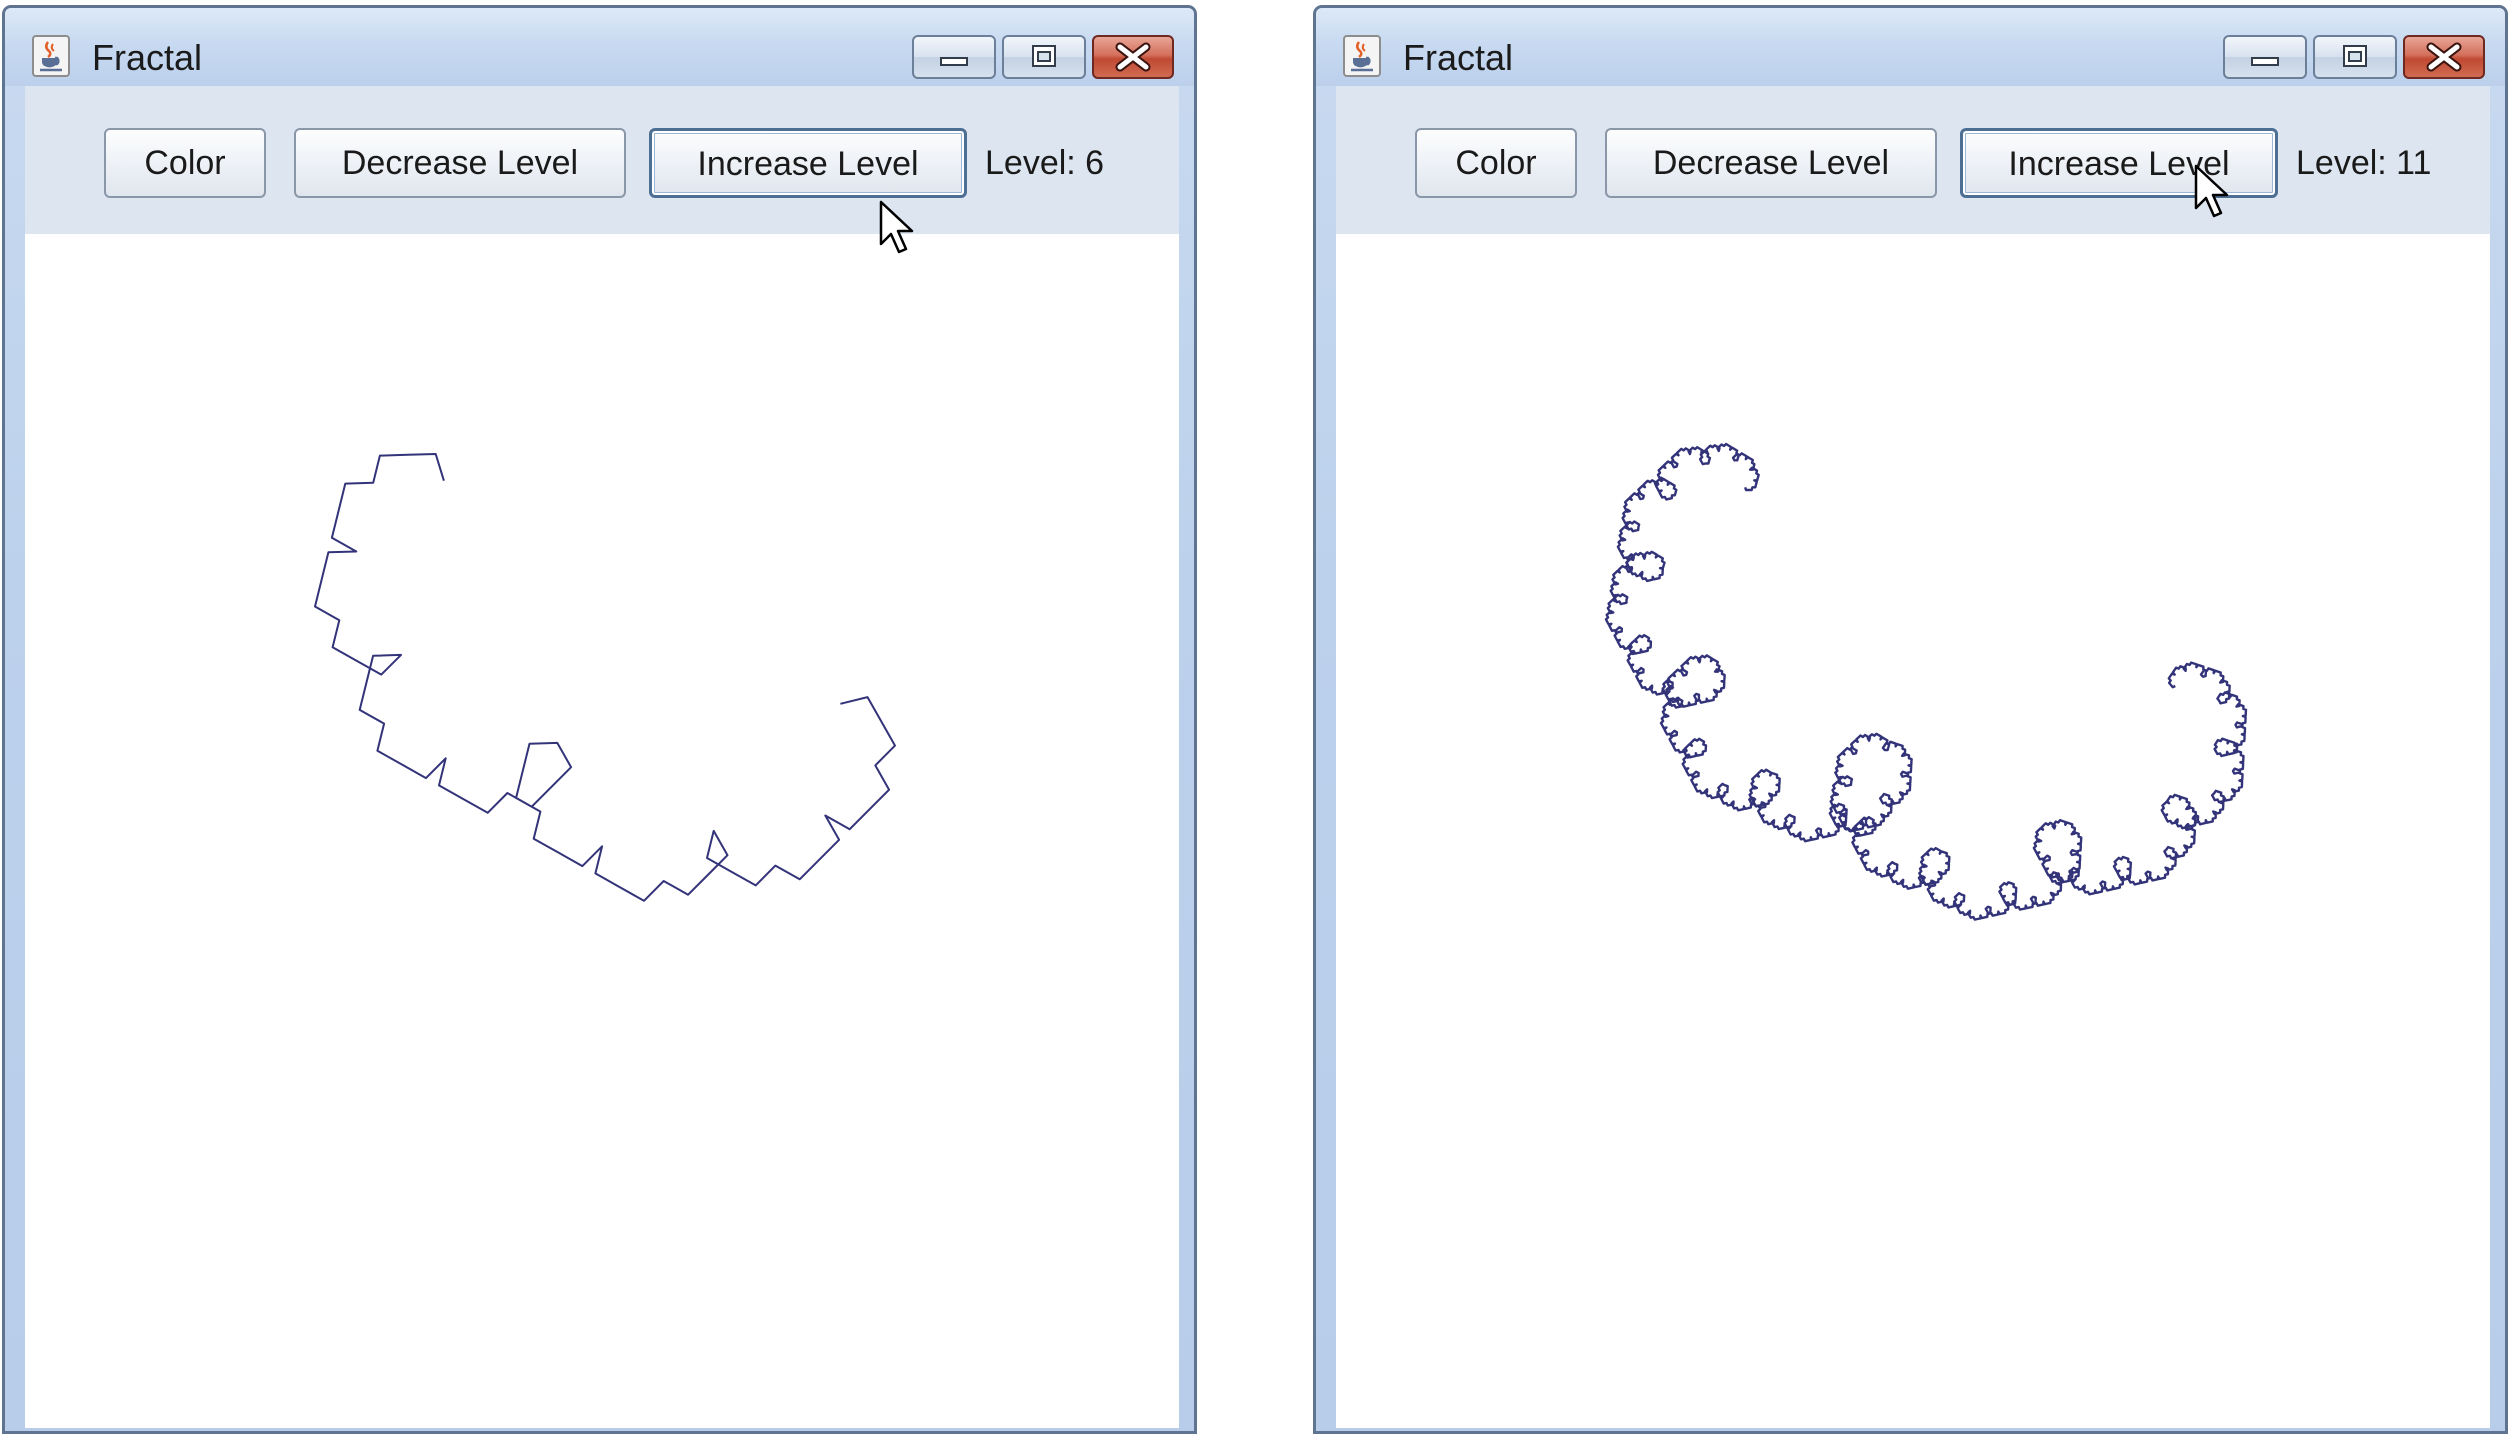  Describe the element at coordinates (1045, 163) in the screenshot. I see `level-label: Level: 6` at that location.